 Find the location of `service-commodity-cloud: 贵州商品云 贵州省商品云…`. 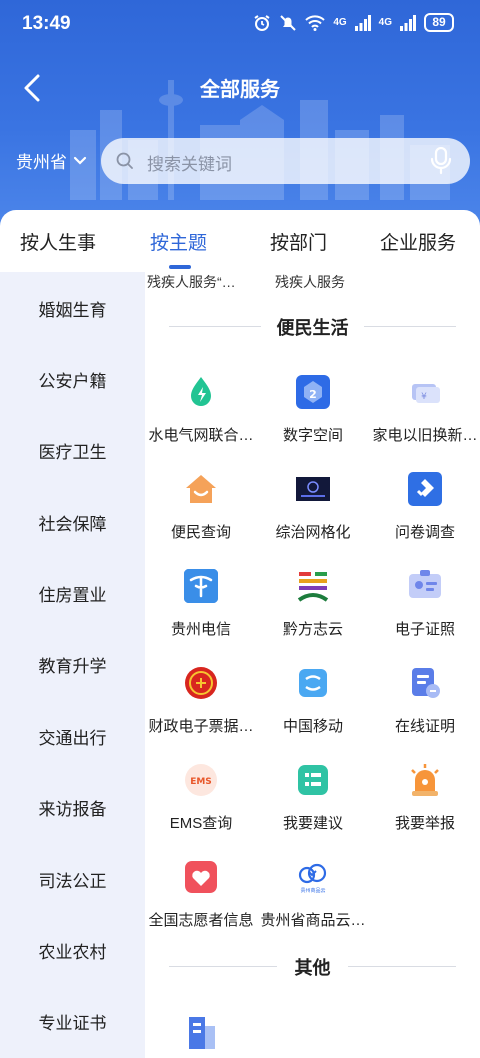

service-commodity-cloud: 贵州商品云 贵州省商品云… is located at coordinates (313, 904).